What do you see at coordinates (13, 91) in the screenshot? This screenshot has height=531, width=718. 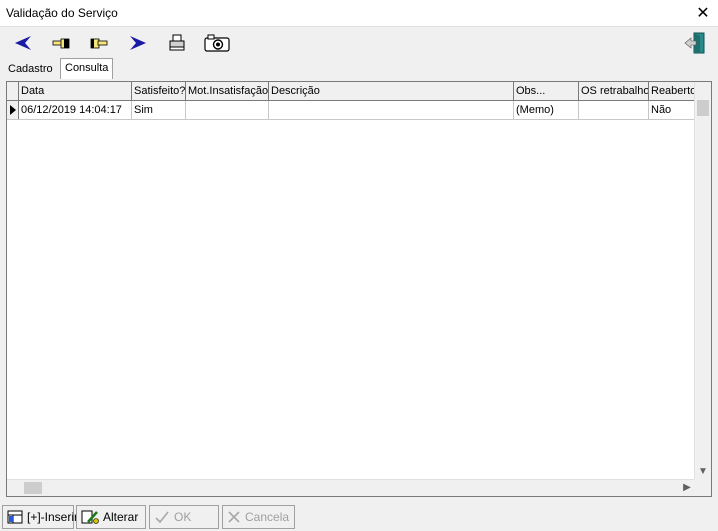 I see `header-indicator` at bounding box center [13, 91].